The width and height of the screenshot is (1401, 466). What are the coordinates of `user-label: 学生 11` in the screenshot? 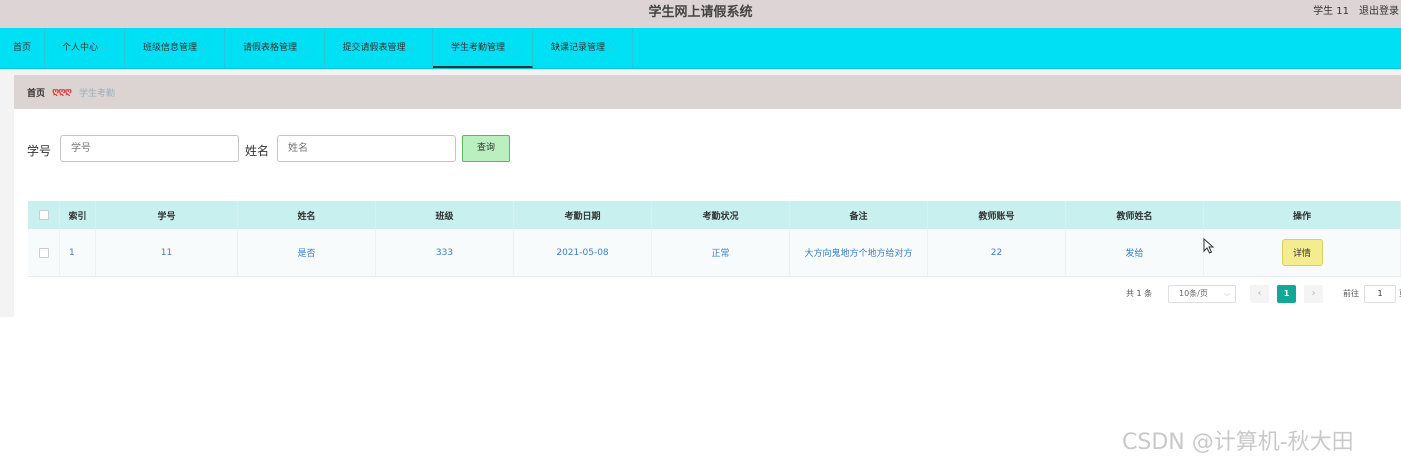 It's located at (1331, 11).